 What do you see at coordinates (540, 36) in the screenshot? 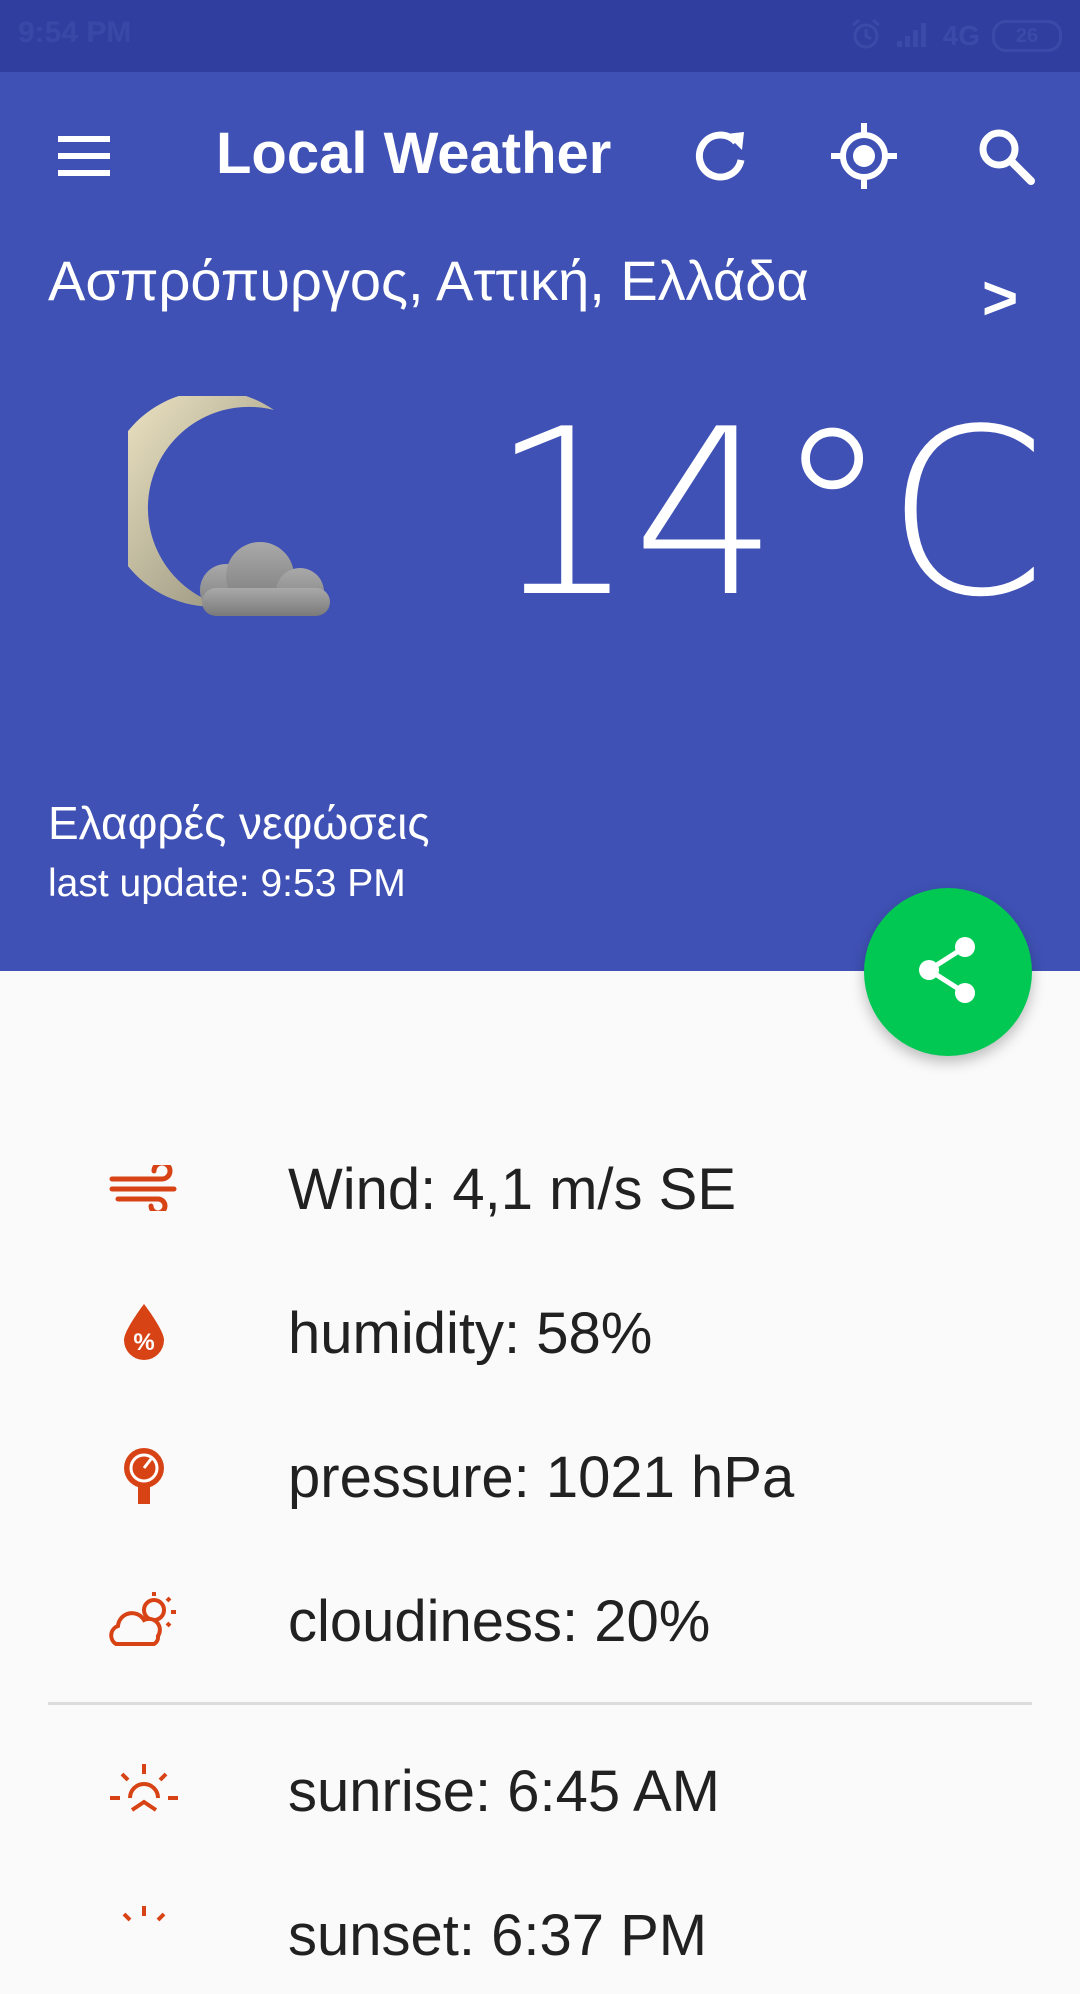
I see `status-bar: 9:54 PM 4G 26` at bounding box center [540, 36].